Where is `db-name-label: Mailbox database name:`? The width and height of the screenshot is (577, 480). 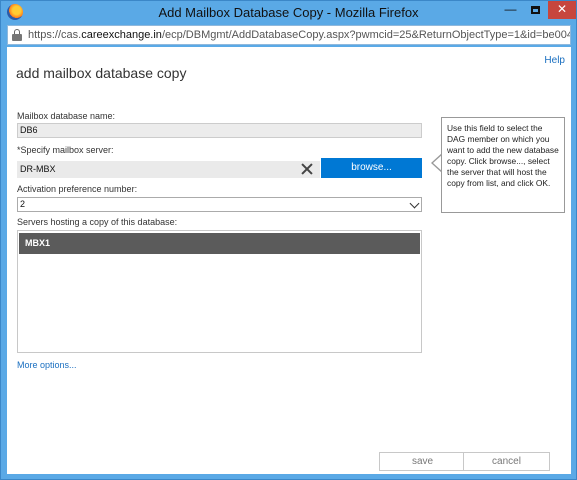
db-name-label: Mailbox database name: is located at coordinates (66, 116).